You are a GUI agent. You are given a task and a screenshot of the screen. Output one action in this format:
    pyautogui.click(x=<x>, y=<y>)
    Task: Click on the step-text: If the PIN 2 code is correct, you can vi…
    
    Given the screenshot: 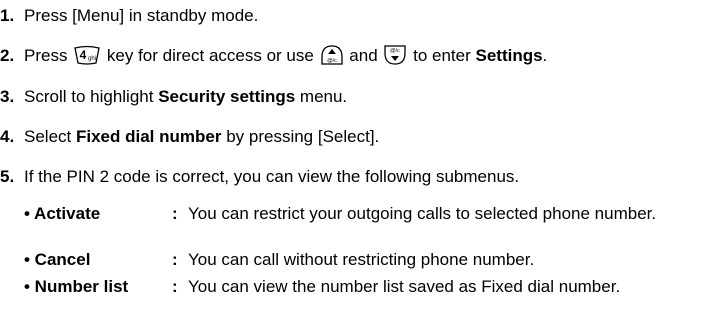 What is the action you would take?
    pyautogui.click(x=272, y=176)
    